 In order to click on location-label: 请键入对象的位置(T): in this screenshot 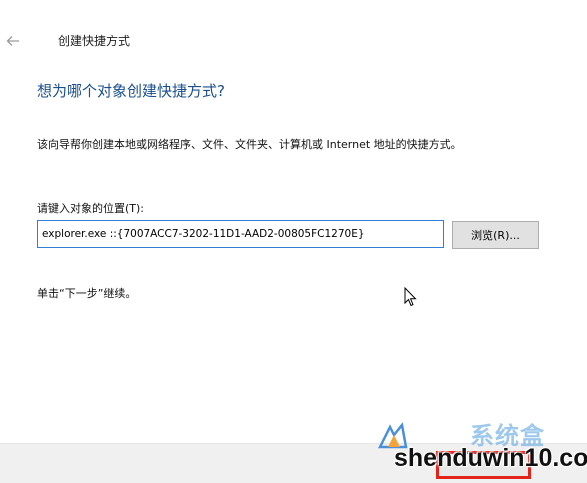, I will do `click(91, 208)`.